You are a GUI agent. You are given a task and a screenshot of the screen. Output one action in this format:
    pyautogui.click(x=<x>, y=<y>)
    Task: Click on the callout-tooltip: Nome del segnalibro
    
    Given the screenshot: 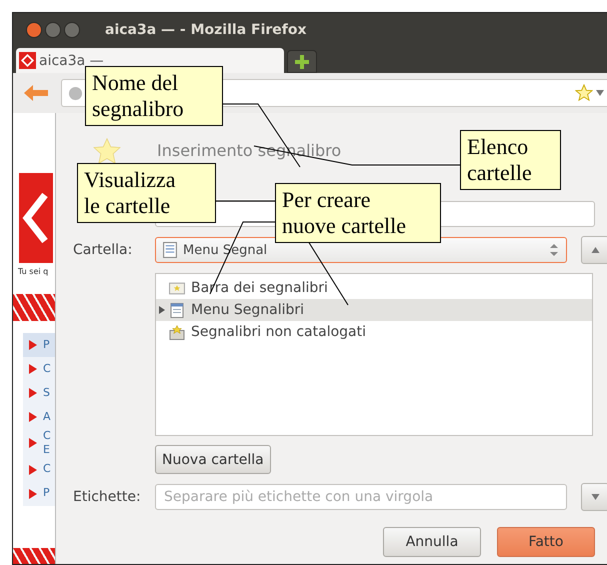 What is the action you would take?
    pyautogui.click(x=154, y=96)
    